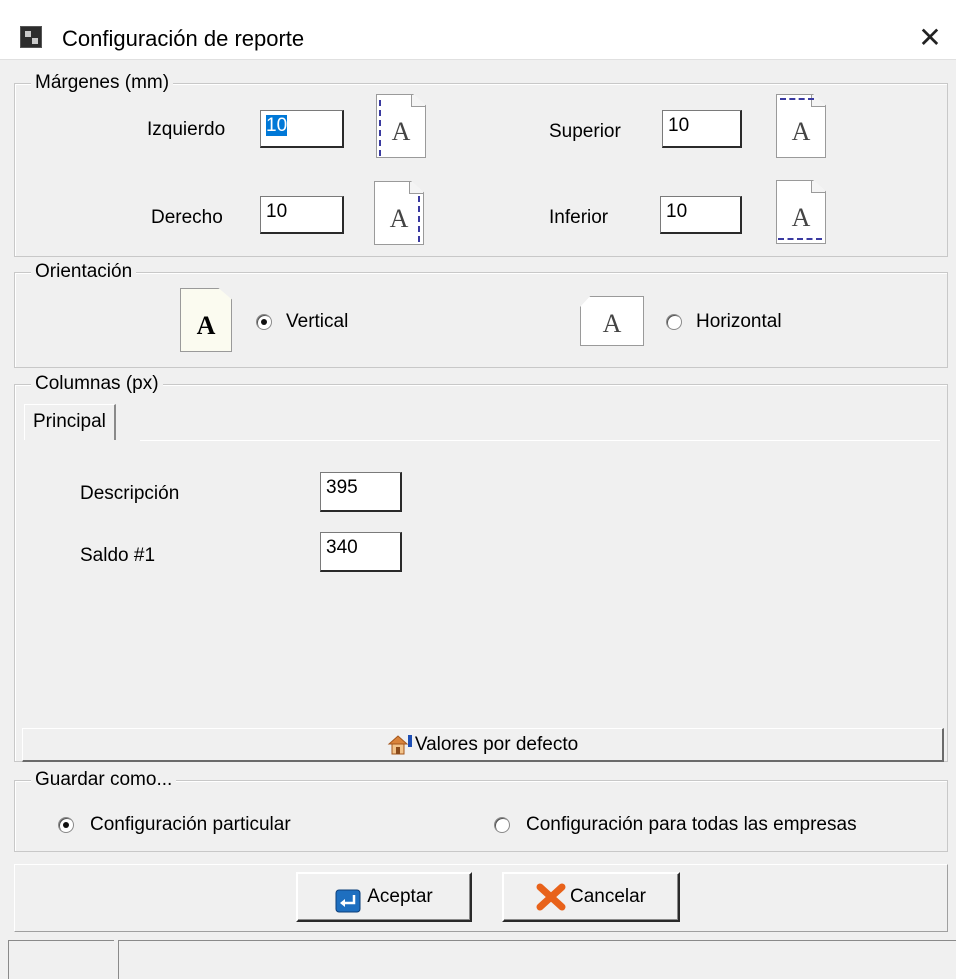 Image resolution: width=956 pixels, height=979 pixels. What do you see at coordinates (277, 211) in the screenshot?
I see `right-margin-value: 10` at bounding box center [277, 211].